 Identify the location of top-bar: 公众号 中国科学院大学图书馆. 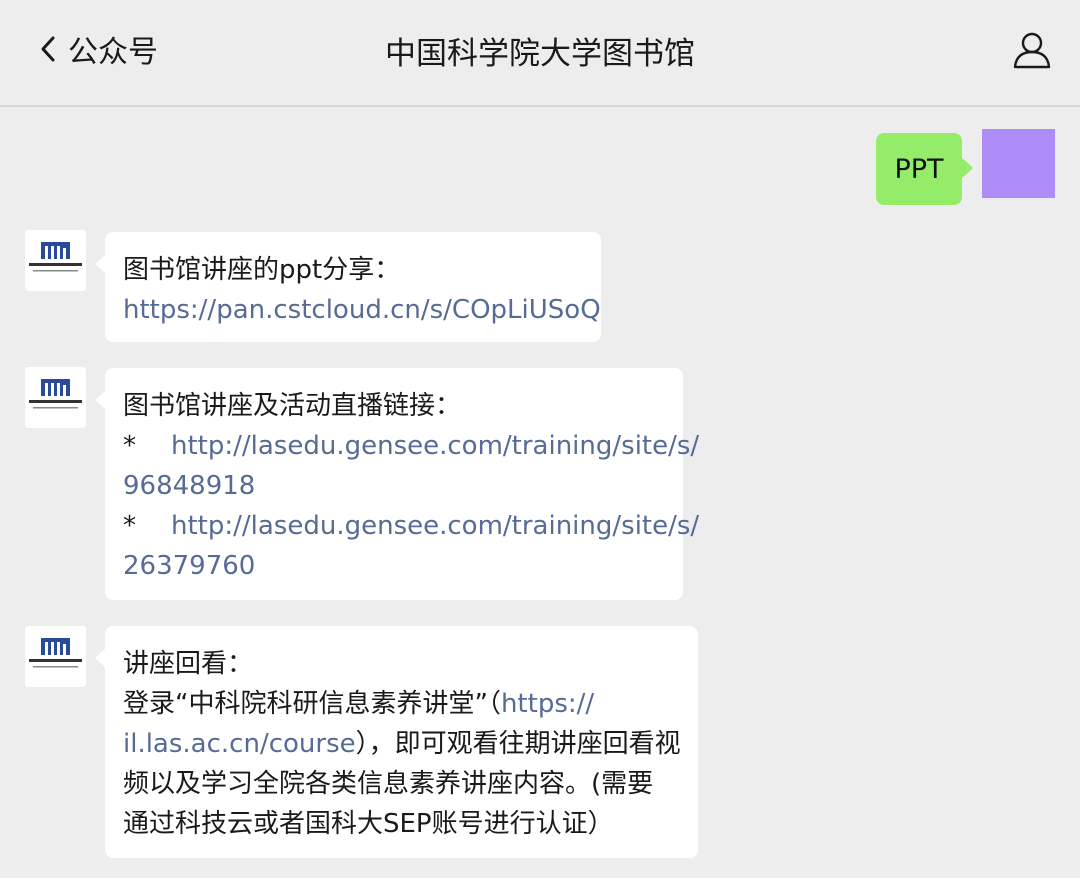
(540, 53).